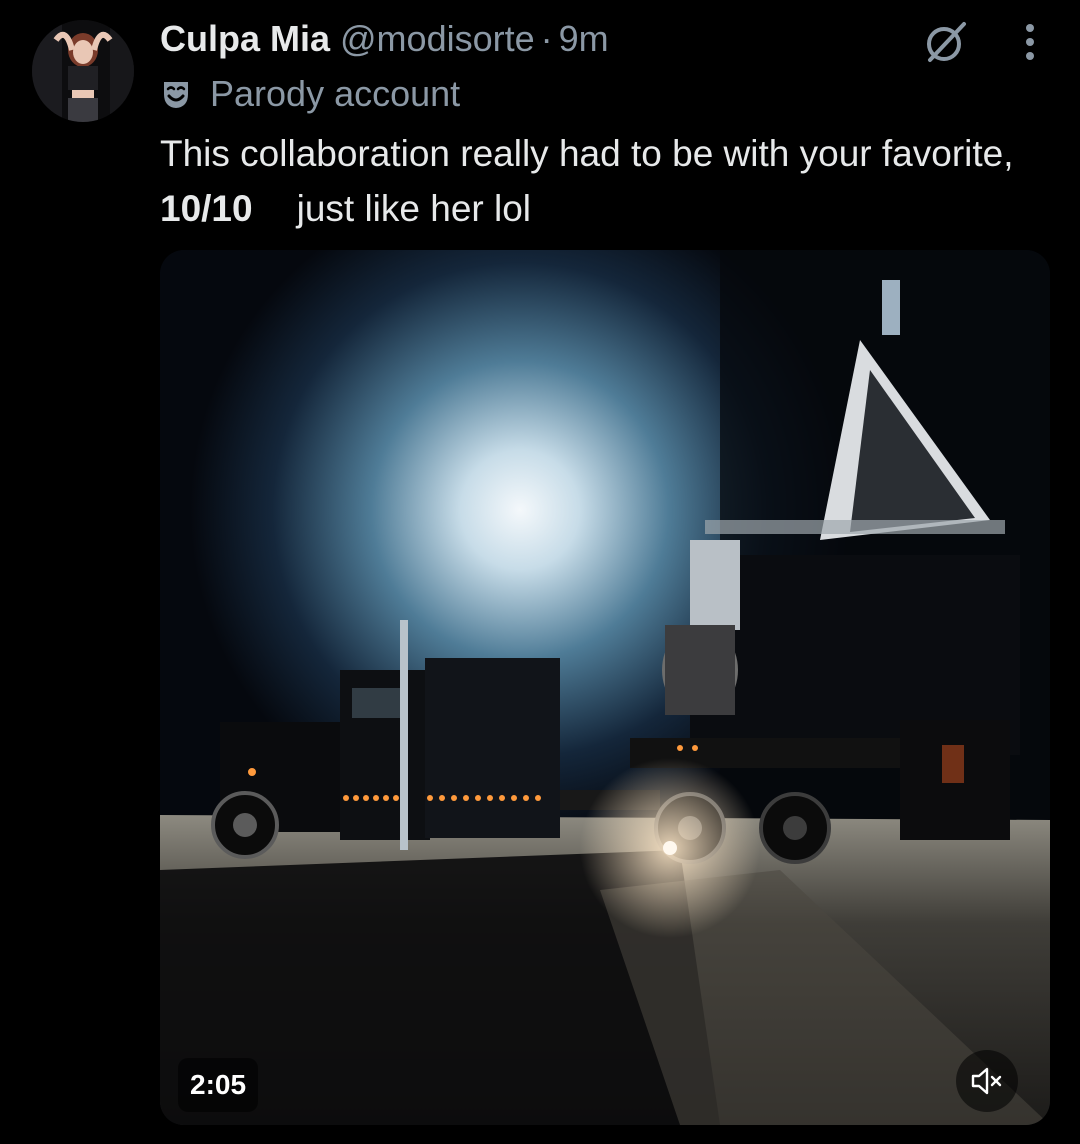  What do you see at coordinates (176, 95) in the screenshot?
I see `parody-mask-icon` at bounding box center [176, 95].